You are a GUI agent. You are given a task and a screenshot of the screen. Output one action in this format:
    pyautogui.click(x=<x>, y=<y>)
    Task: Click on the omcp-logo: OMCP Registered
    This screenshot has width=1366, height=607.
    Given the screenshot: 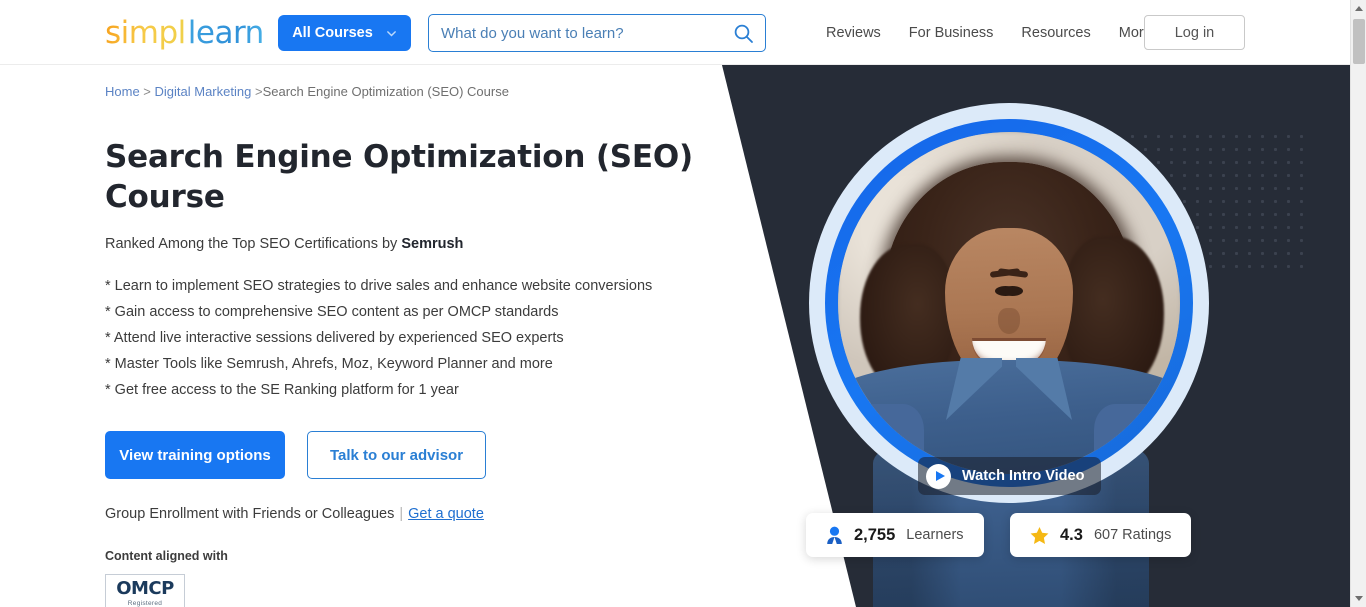 What is the action you would take?
    pyautogui.click(x=145, y=590)
    